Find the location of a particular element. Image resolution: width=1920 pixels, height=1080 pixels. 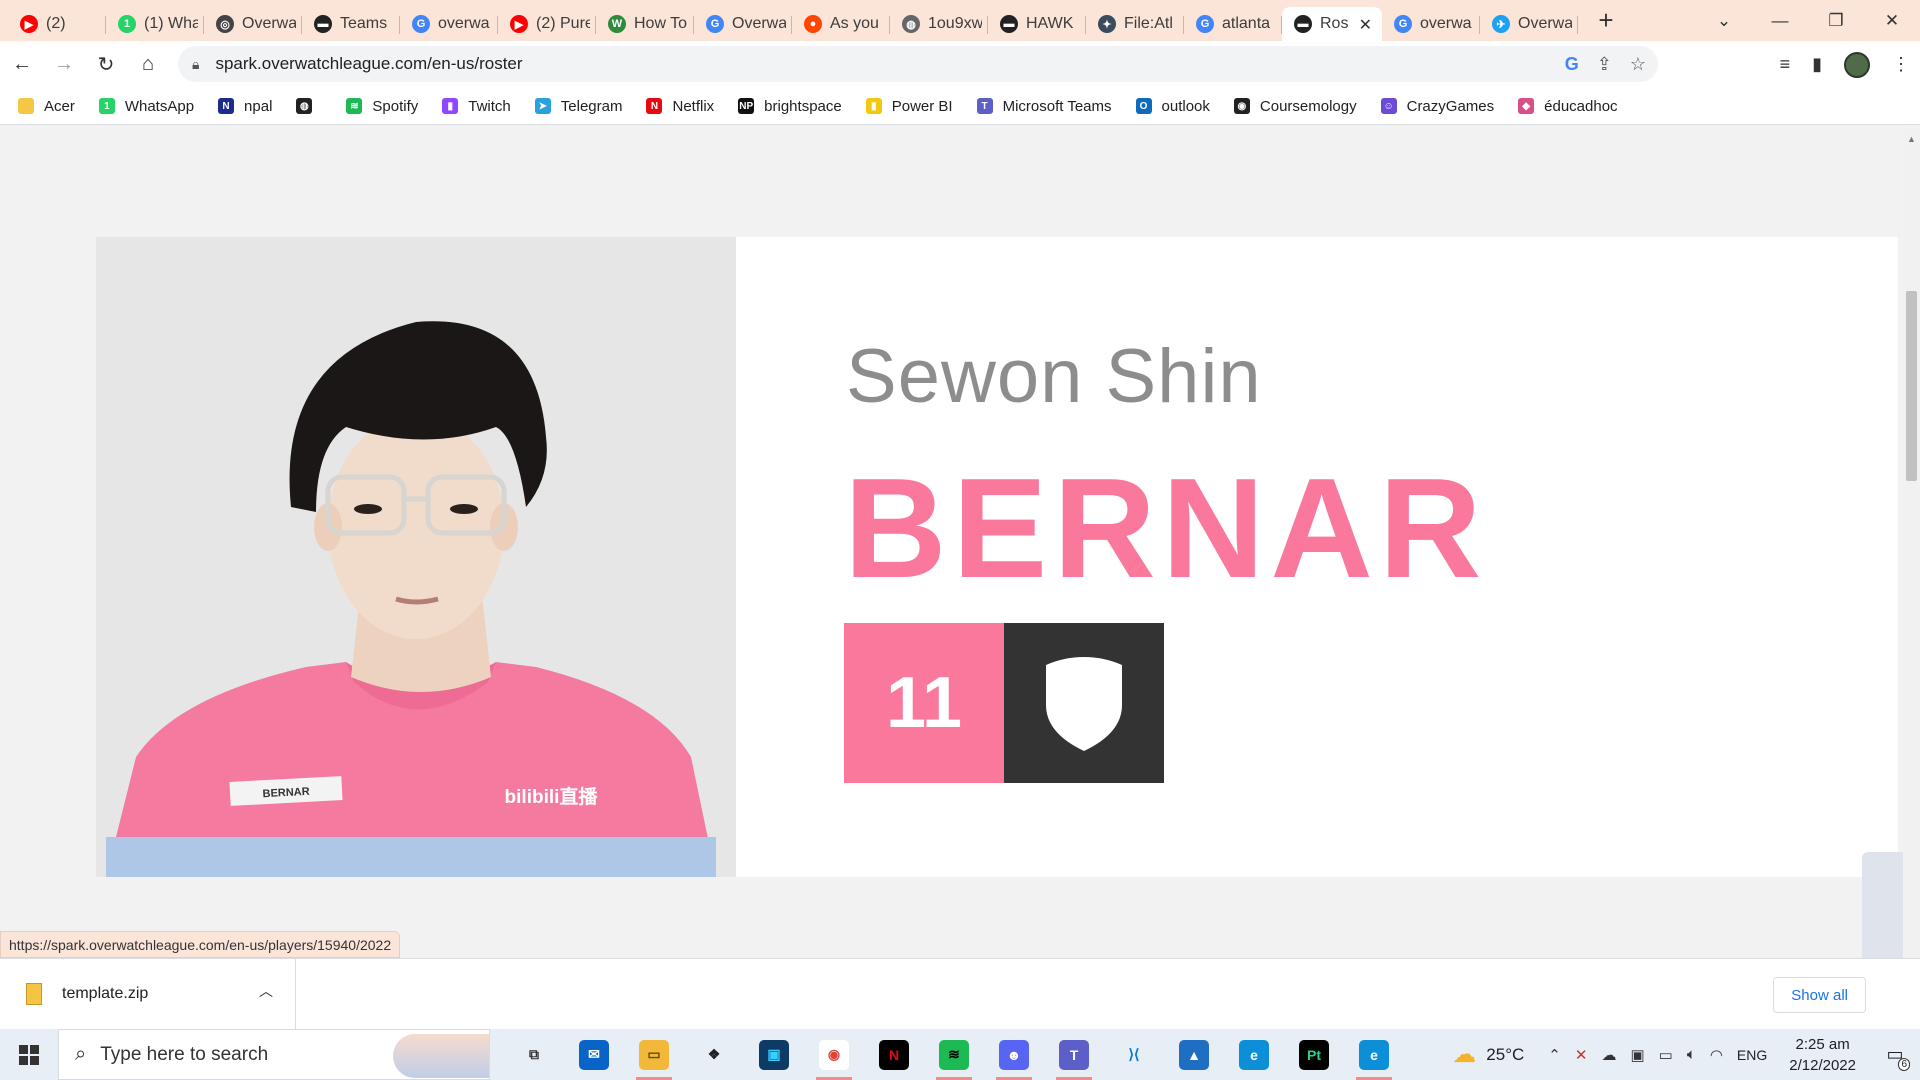

back-button: ← is located at coordinates (22, 65).